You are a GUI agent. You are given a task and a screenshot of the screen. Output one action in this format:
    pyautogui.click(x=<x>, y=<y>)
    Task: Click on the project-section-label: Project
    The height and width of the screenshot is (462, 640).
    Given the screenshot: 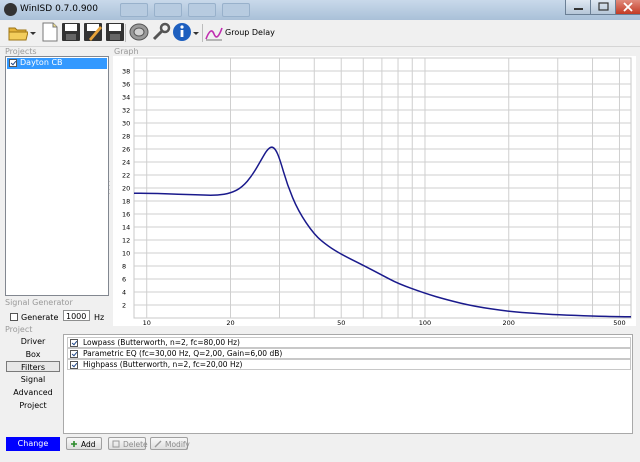 What is the action you would take?
    pyautogui.click(x=19, y=329)
    